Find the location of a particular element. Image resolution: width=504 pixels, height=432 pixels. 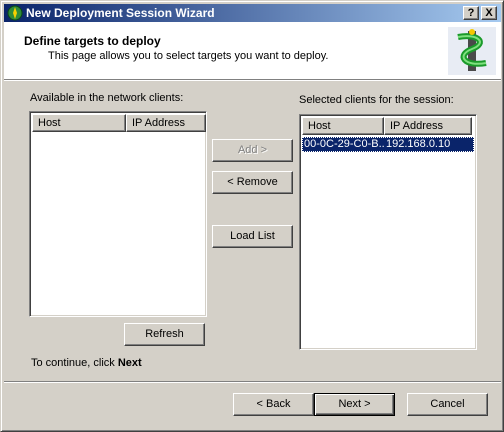

selected-col-host: Host is located at coordinates (343, 126).